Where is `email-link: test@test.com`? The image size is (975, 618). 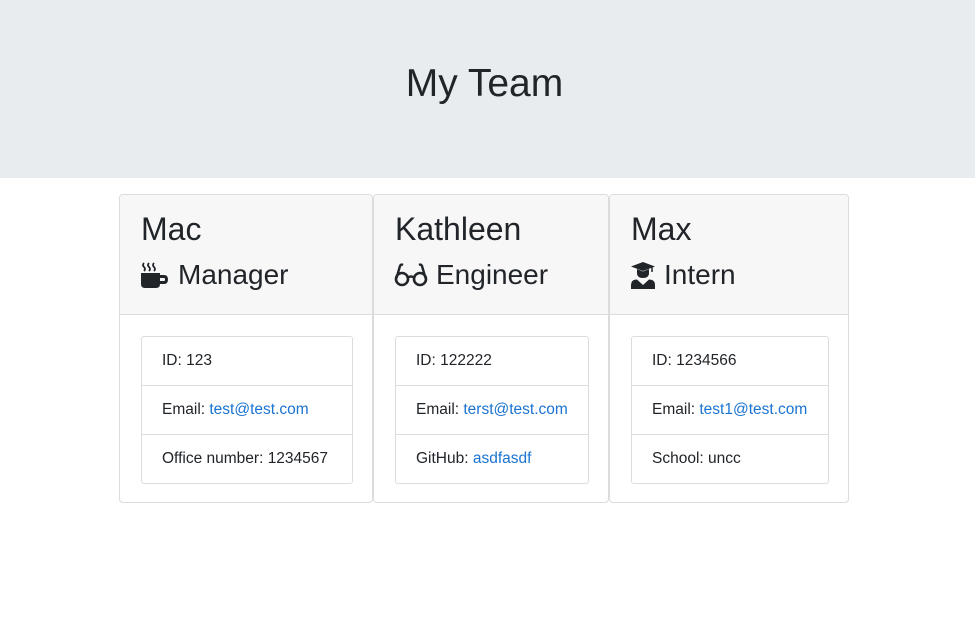 email-link: test@test.com is located at coordinates (258, 409).